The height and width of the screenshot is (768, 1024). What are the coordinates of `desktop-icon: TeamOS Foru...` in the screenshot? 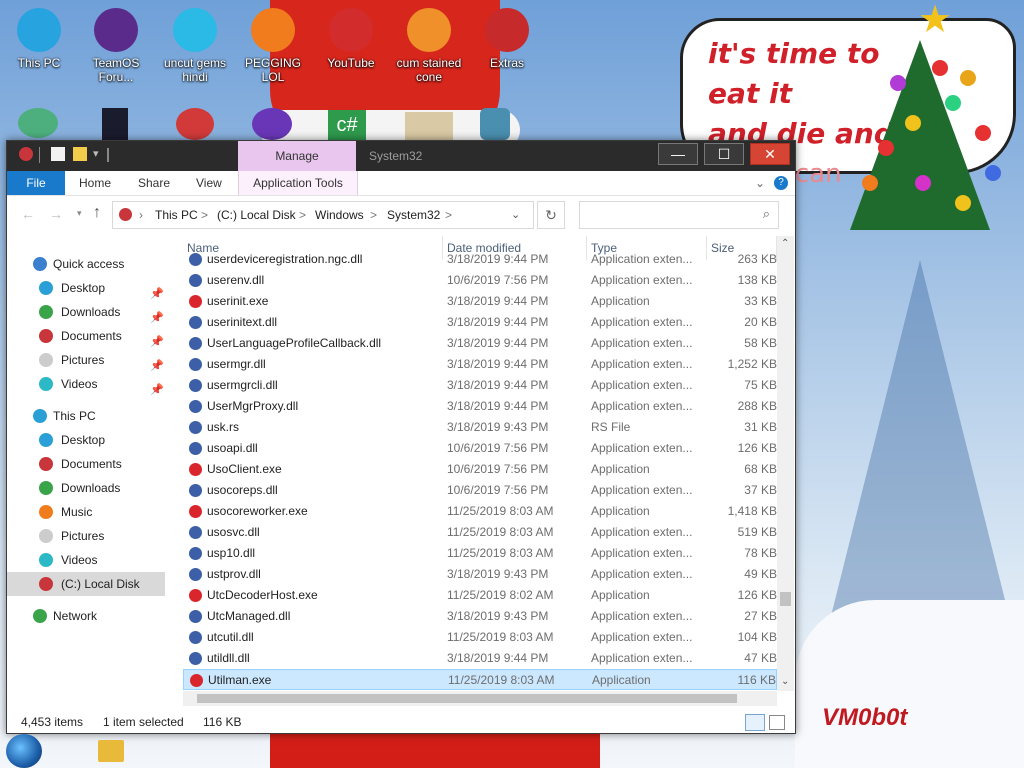 It's located at (116, 46).